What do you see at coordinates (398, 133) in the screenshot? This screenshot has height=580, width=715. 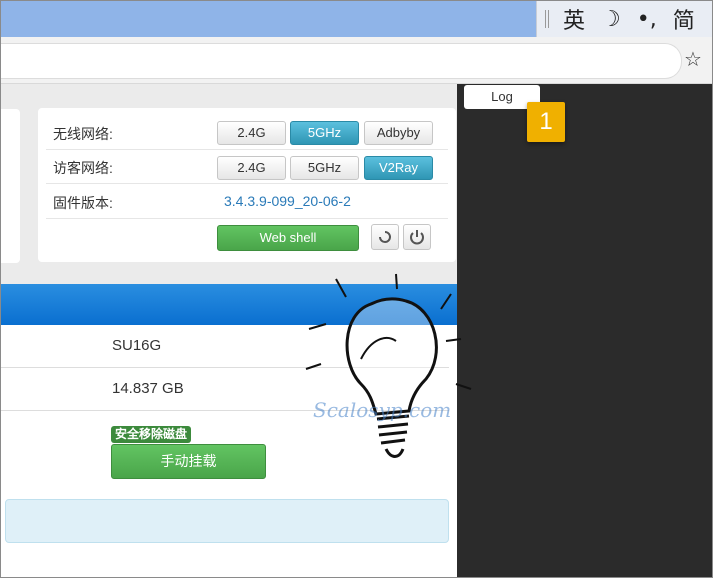 I see `adbyby-button: Adbyby` at bounding box center [398, 133].